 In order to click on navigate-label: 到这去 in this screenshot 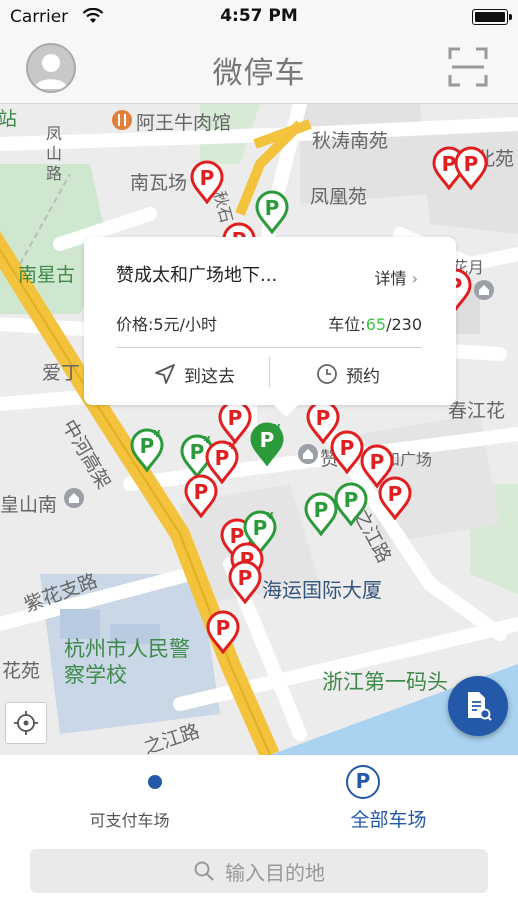, I will do `click(209, 376)`.